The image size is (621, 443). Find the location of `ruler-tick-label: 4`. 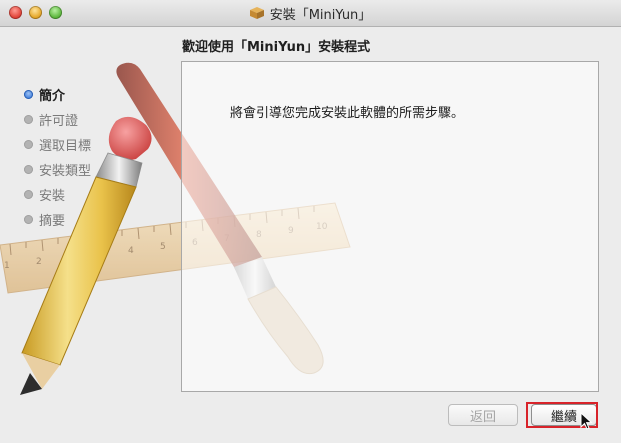

ruler-tick-label: 4 is located at coordinates (131, 251).